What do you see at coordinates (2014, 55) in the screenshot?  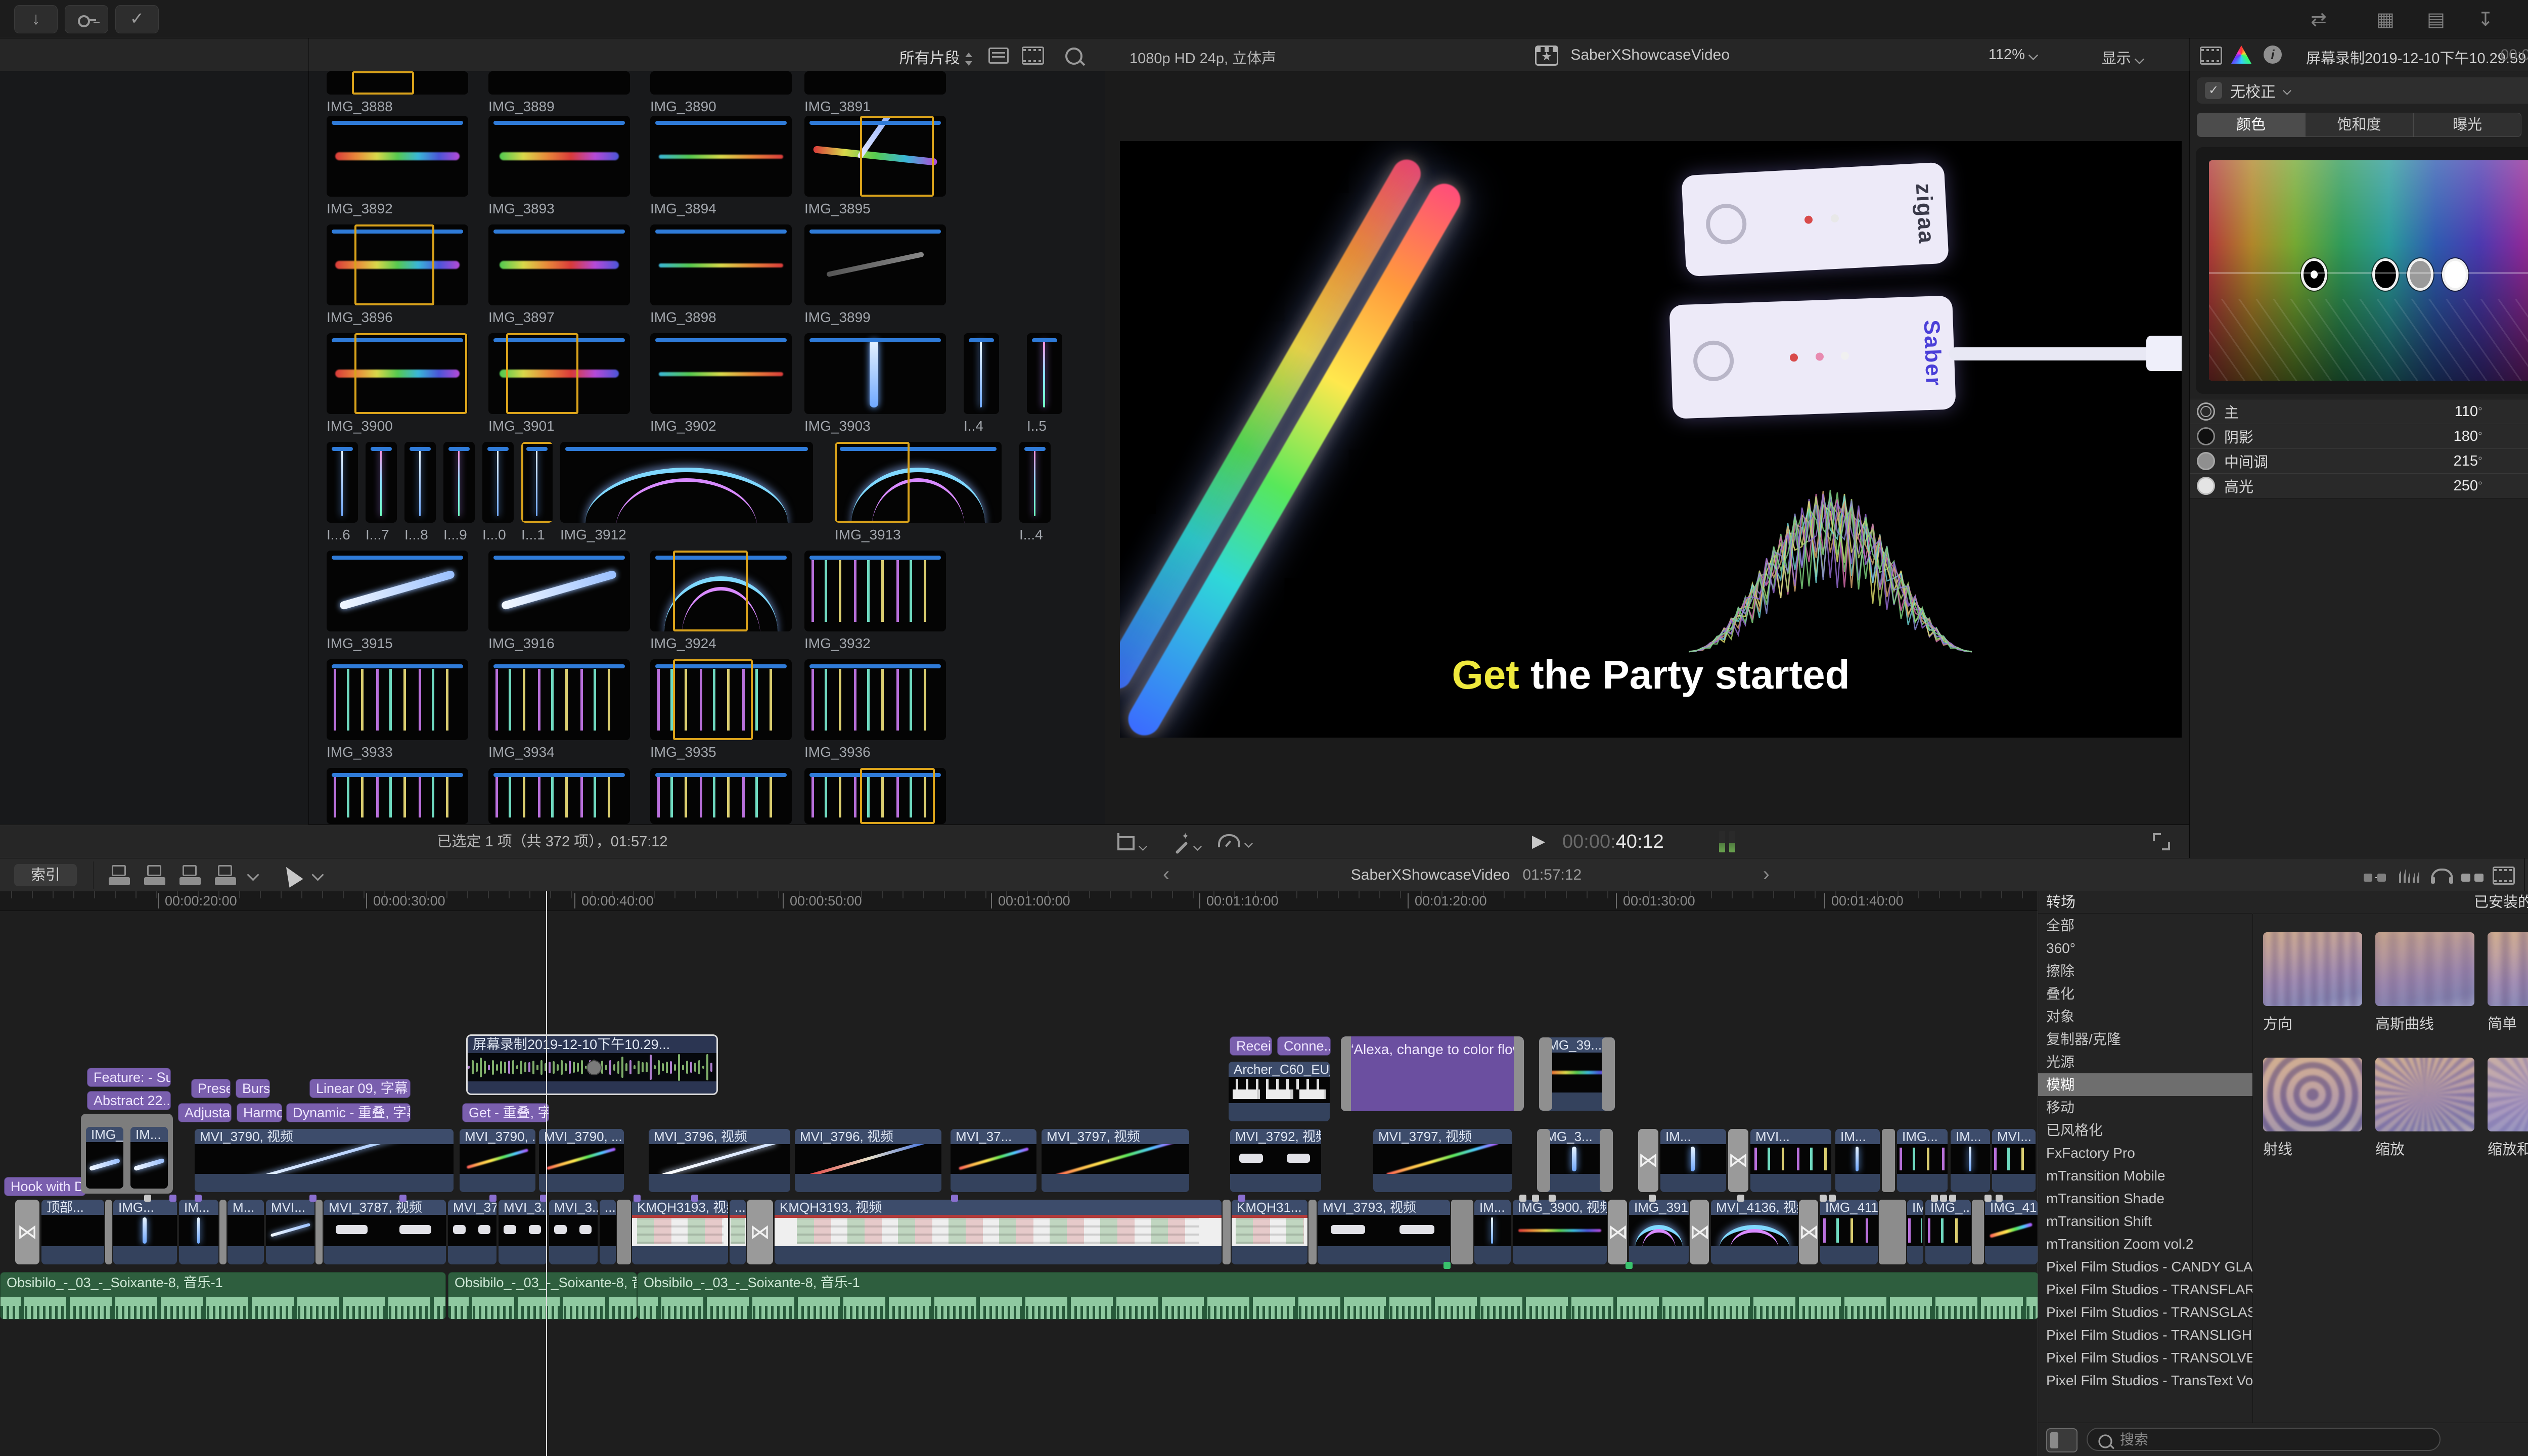 I see `viewer-zoom-dropdown: 112%` at bounding box center [2014, 55].